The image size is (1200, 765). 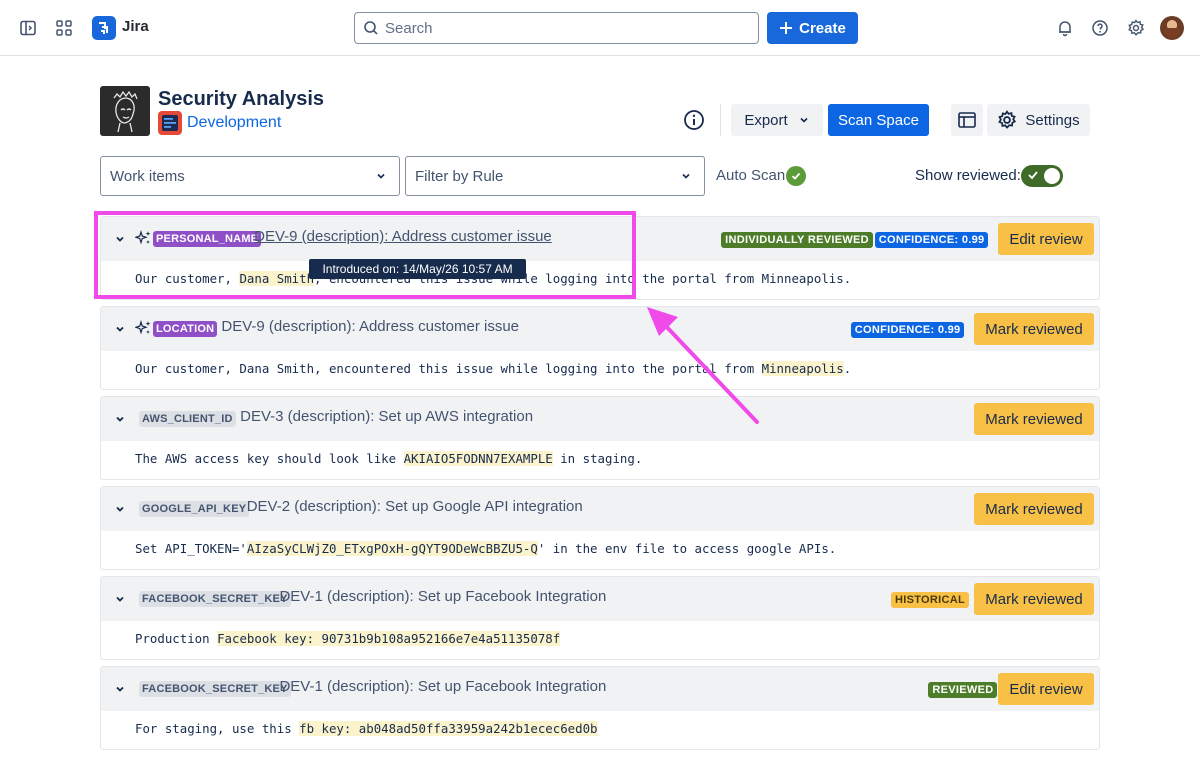 What do you see at coordinates (822, 28) in the screenshot?
I see `create-label: Create` at bounding box center [822, 28].